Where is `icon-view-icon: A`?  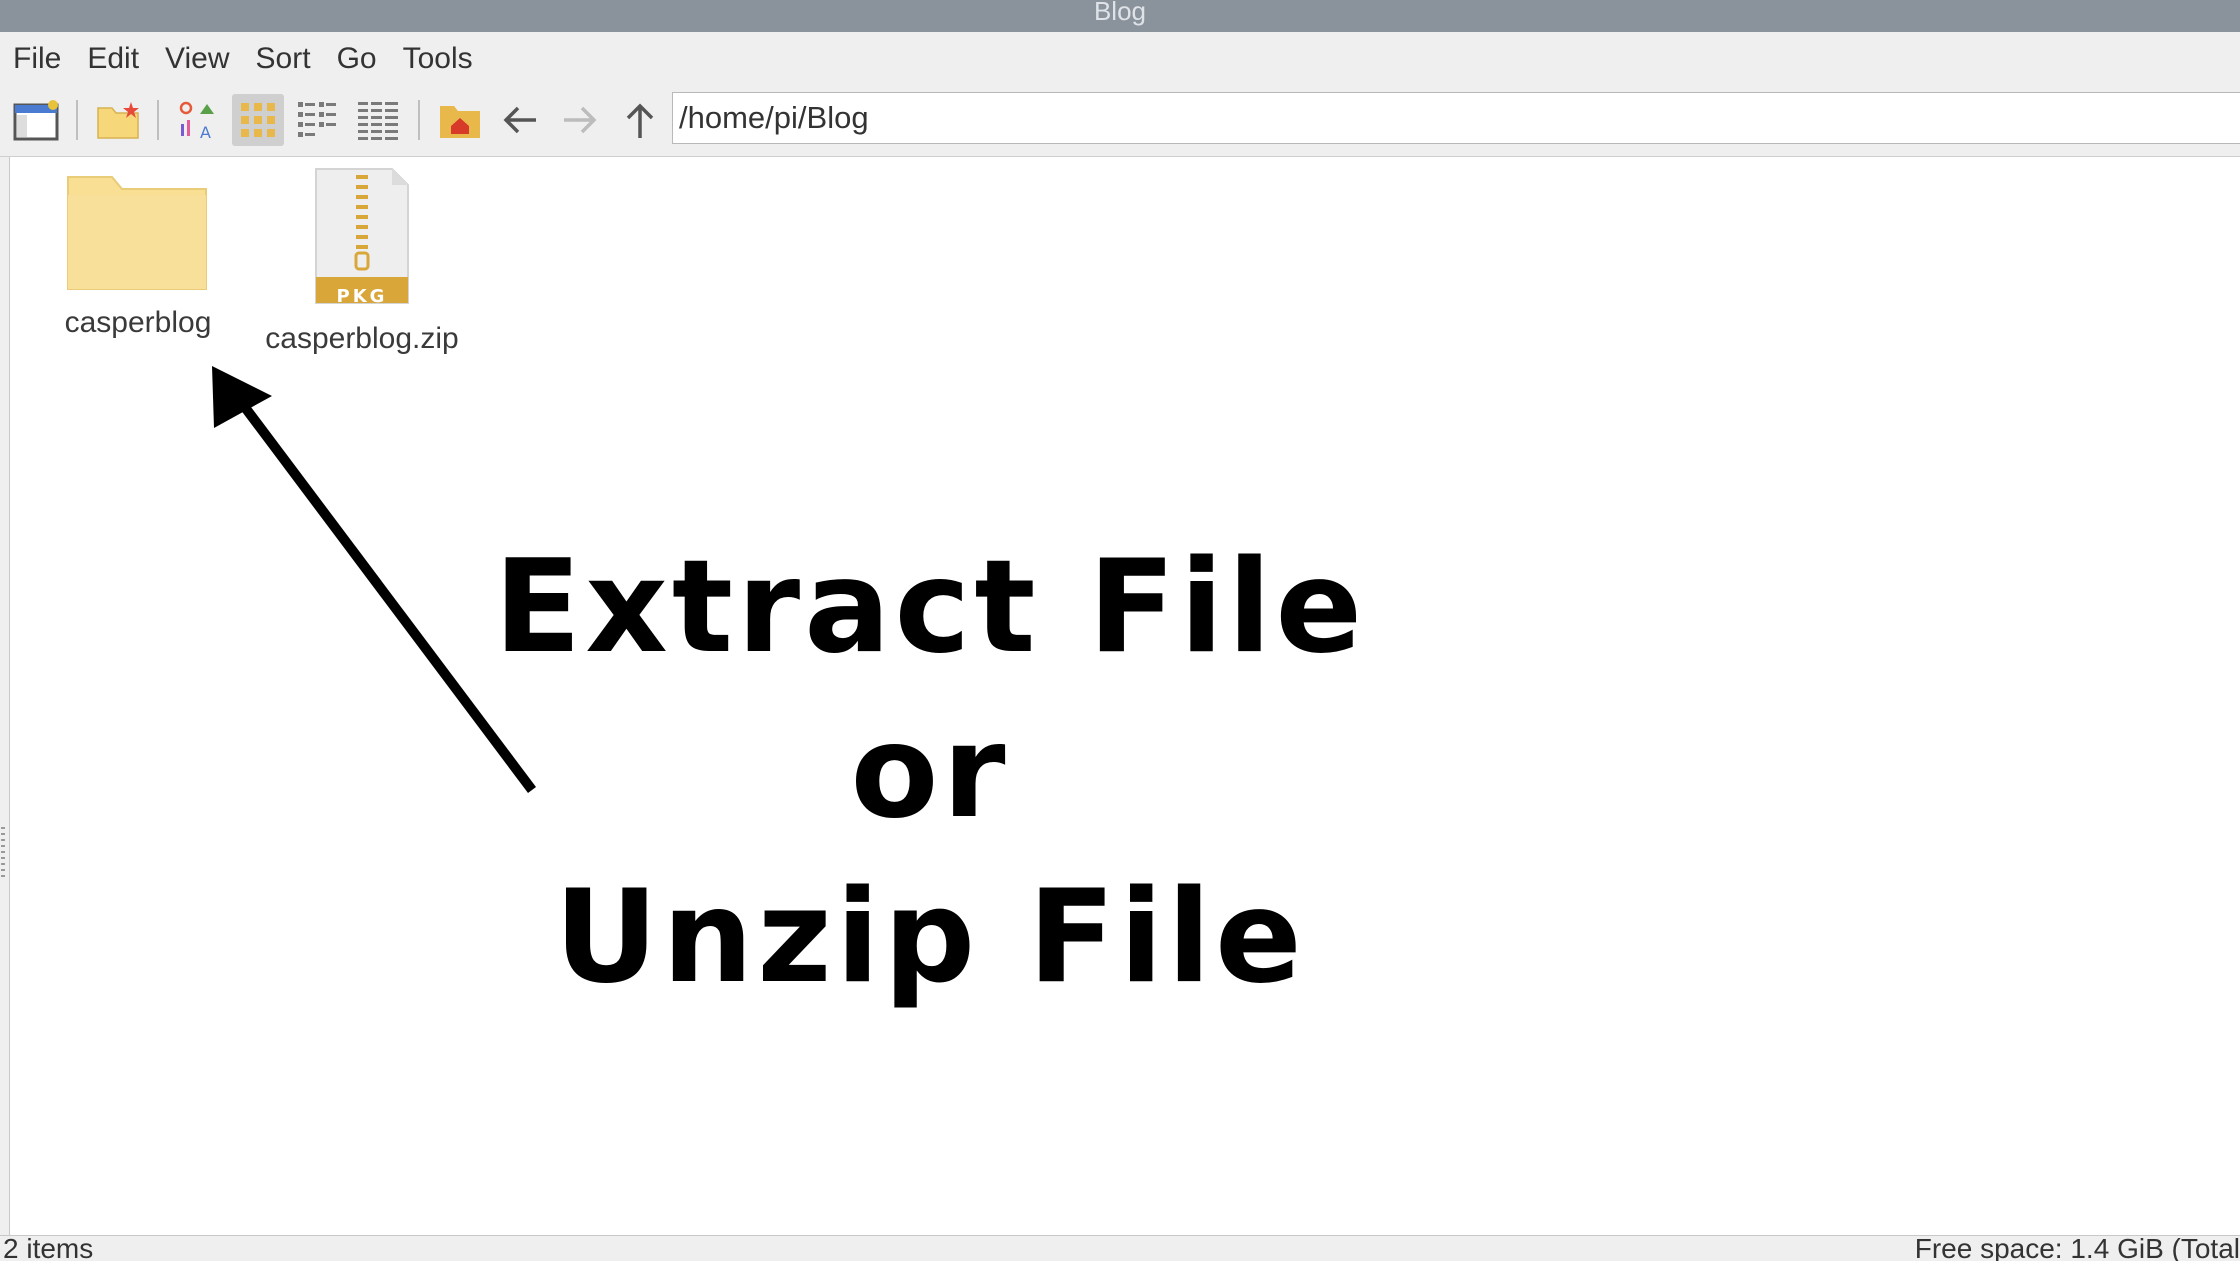
icon-view-icon: A is located at coordinates (196, 121).